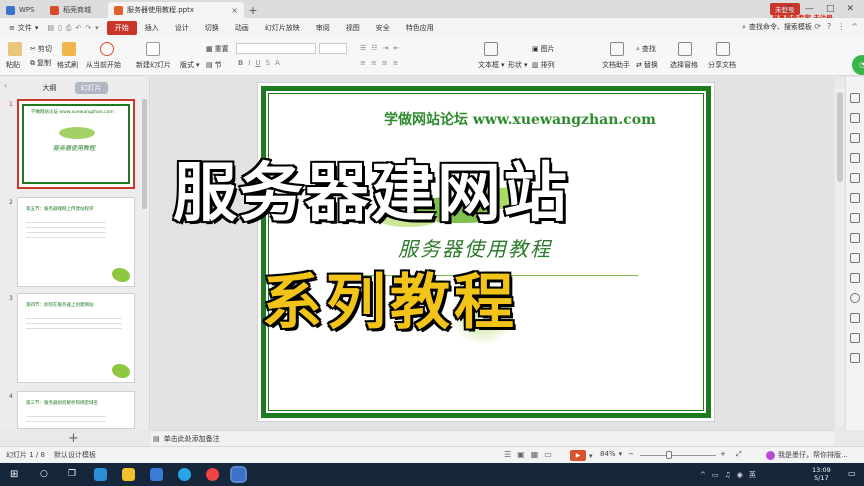 This screenshot has width=864, height=486. Describe the element at coordinates (396, 63) in the screenshot. I see `justify-icon: ≡` at that location.